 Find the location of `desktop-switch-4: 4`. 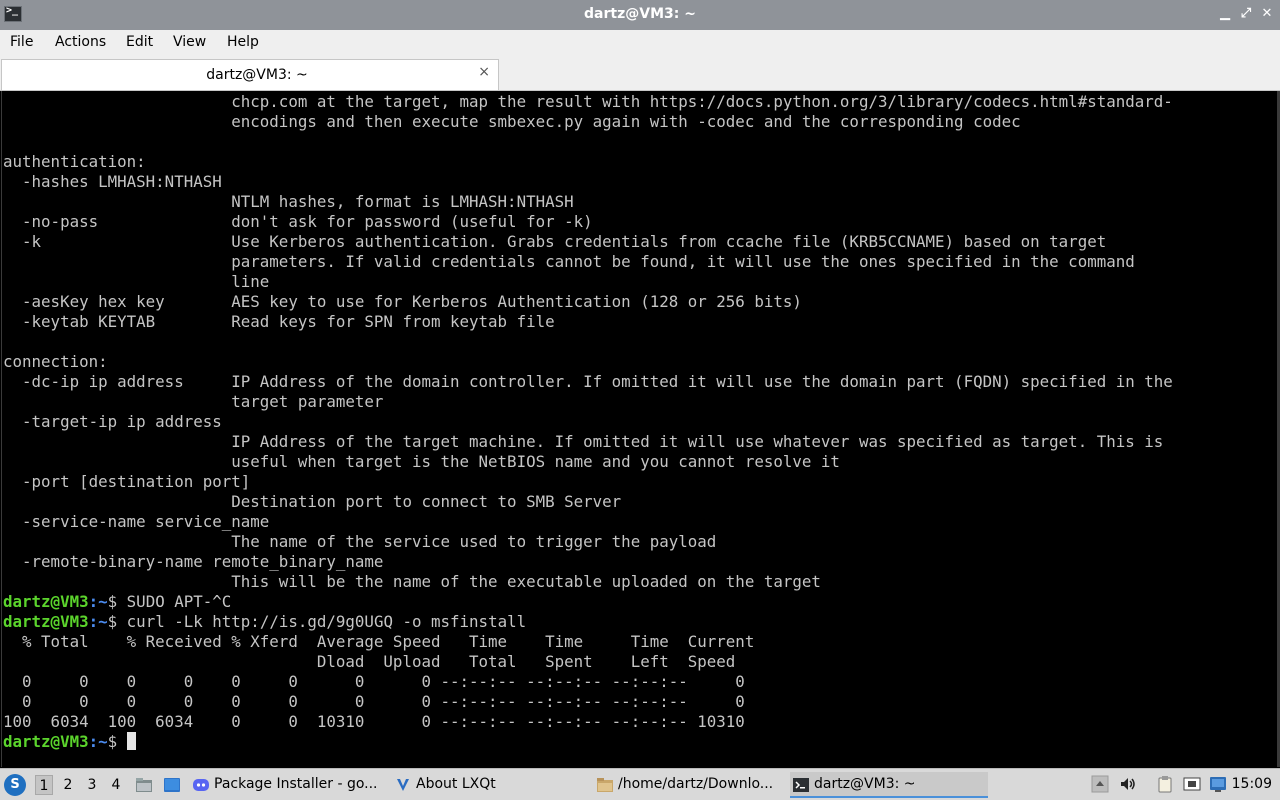

desktop-switch-4: 4 is located at coordinates (116, 785).